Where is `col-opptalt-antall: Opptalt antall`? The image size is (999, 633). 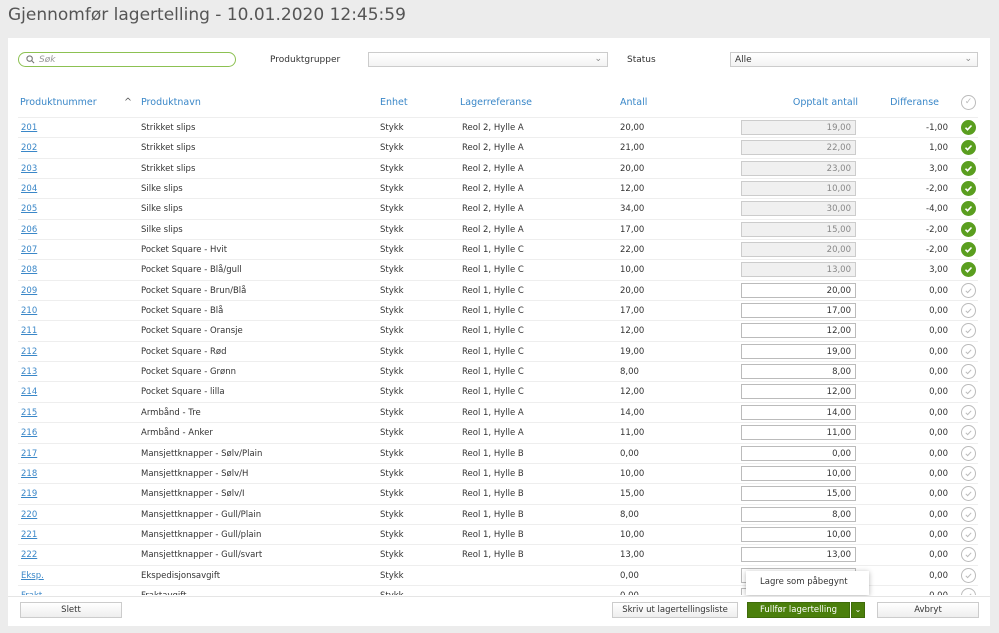 col-opptalt-antall: Opptalt antall is located at coordinates (825, 102).